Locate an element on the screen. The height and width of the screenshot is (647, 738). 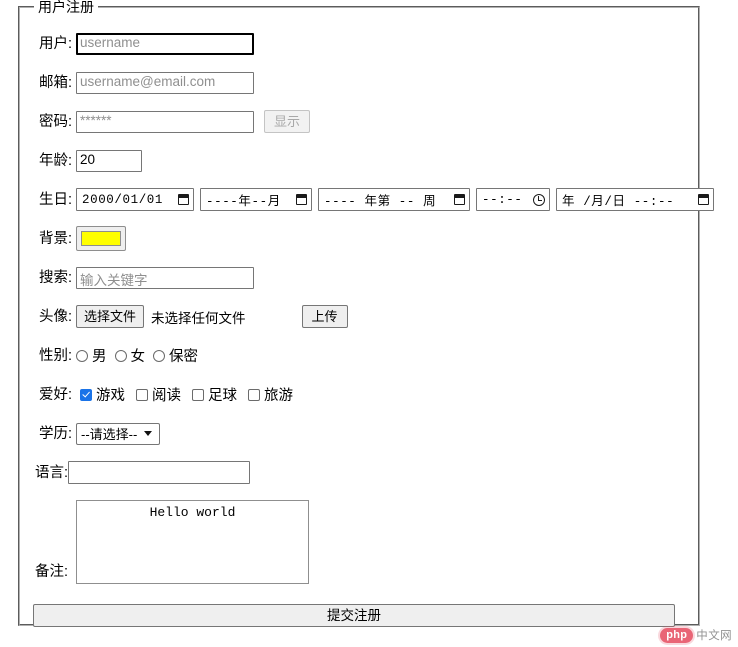
php-logo-badge: php is located at coordinates (677, 635).